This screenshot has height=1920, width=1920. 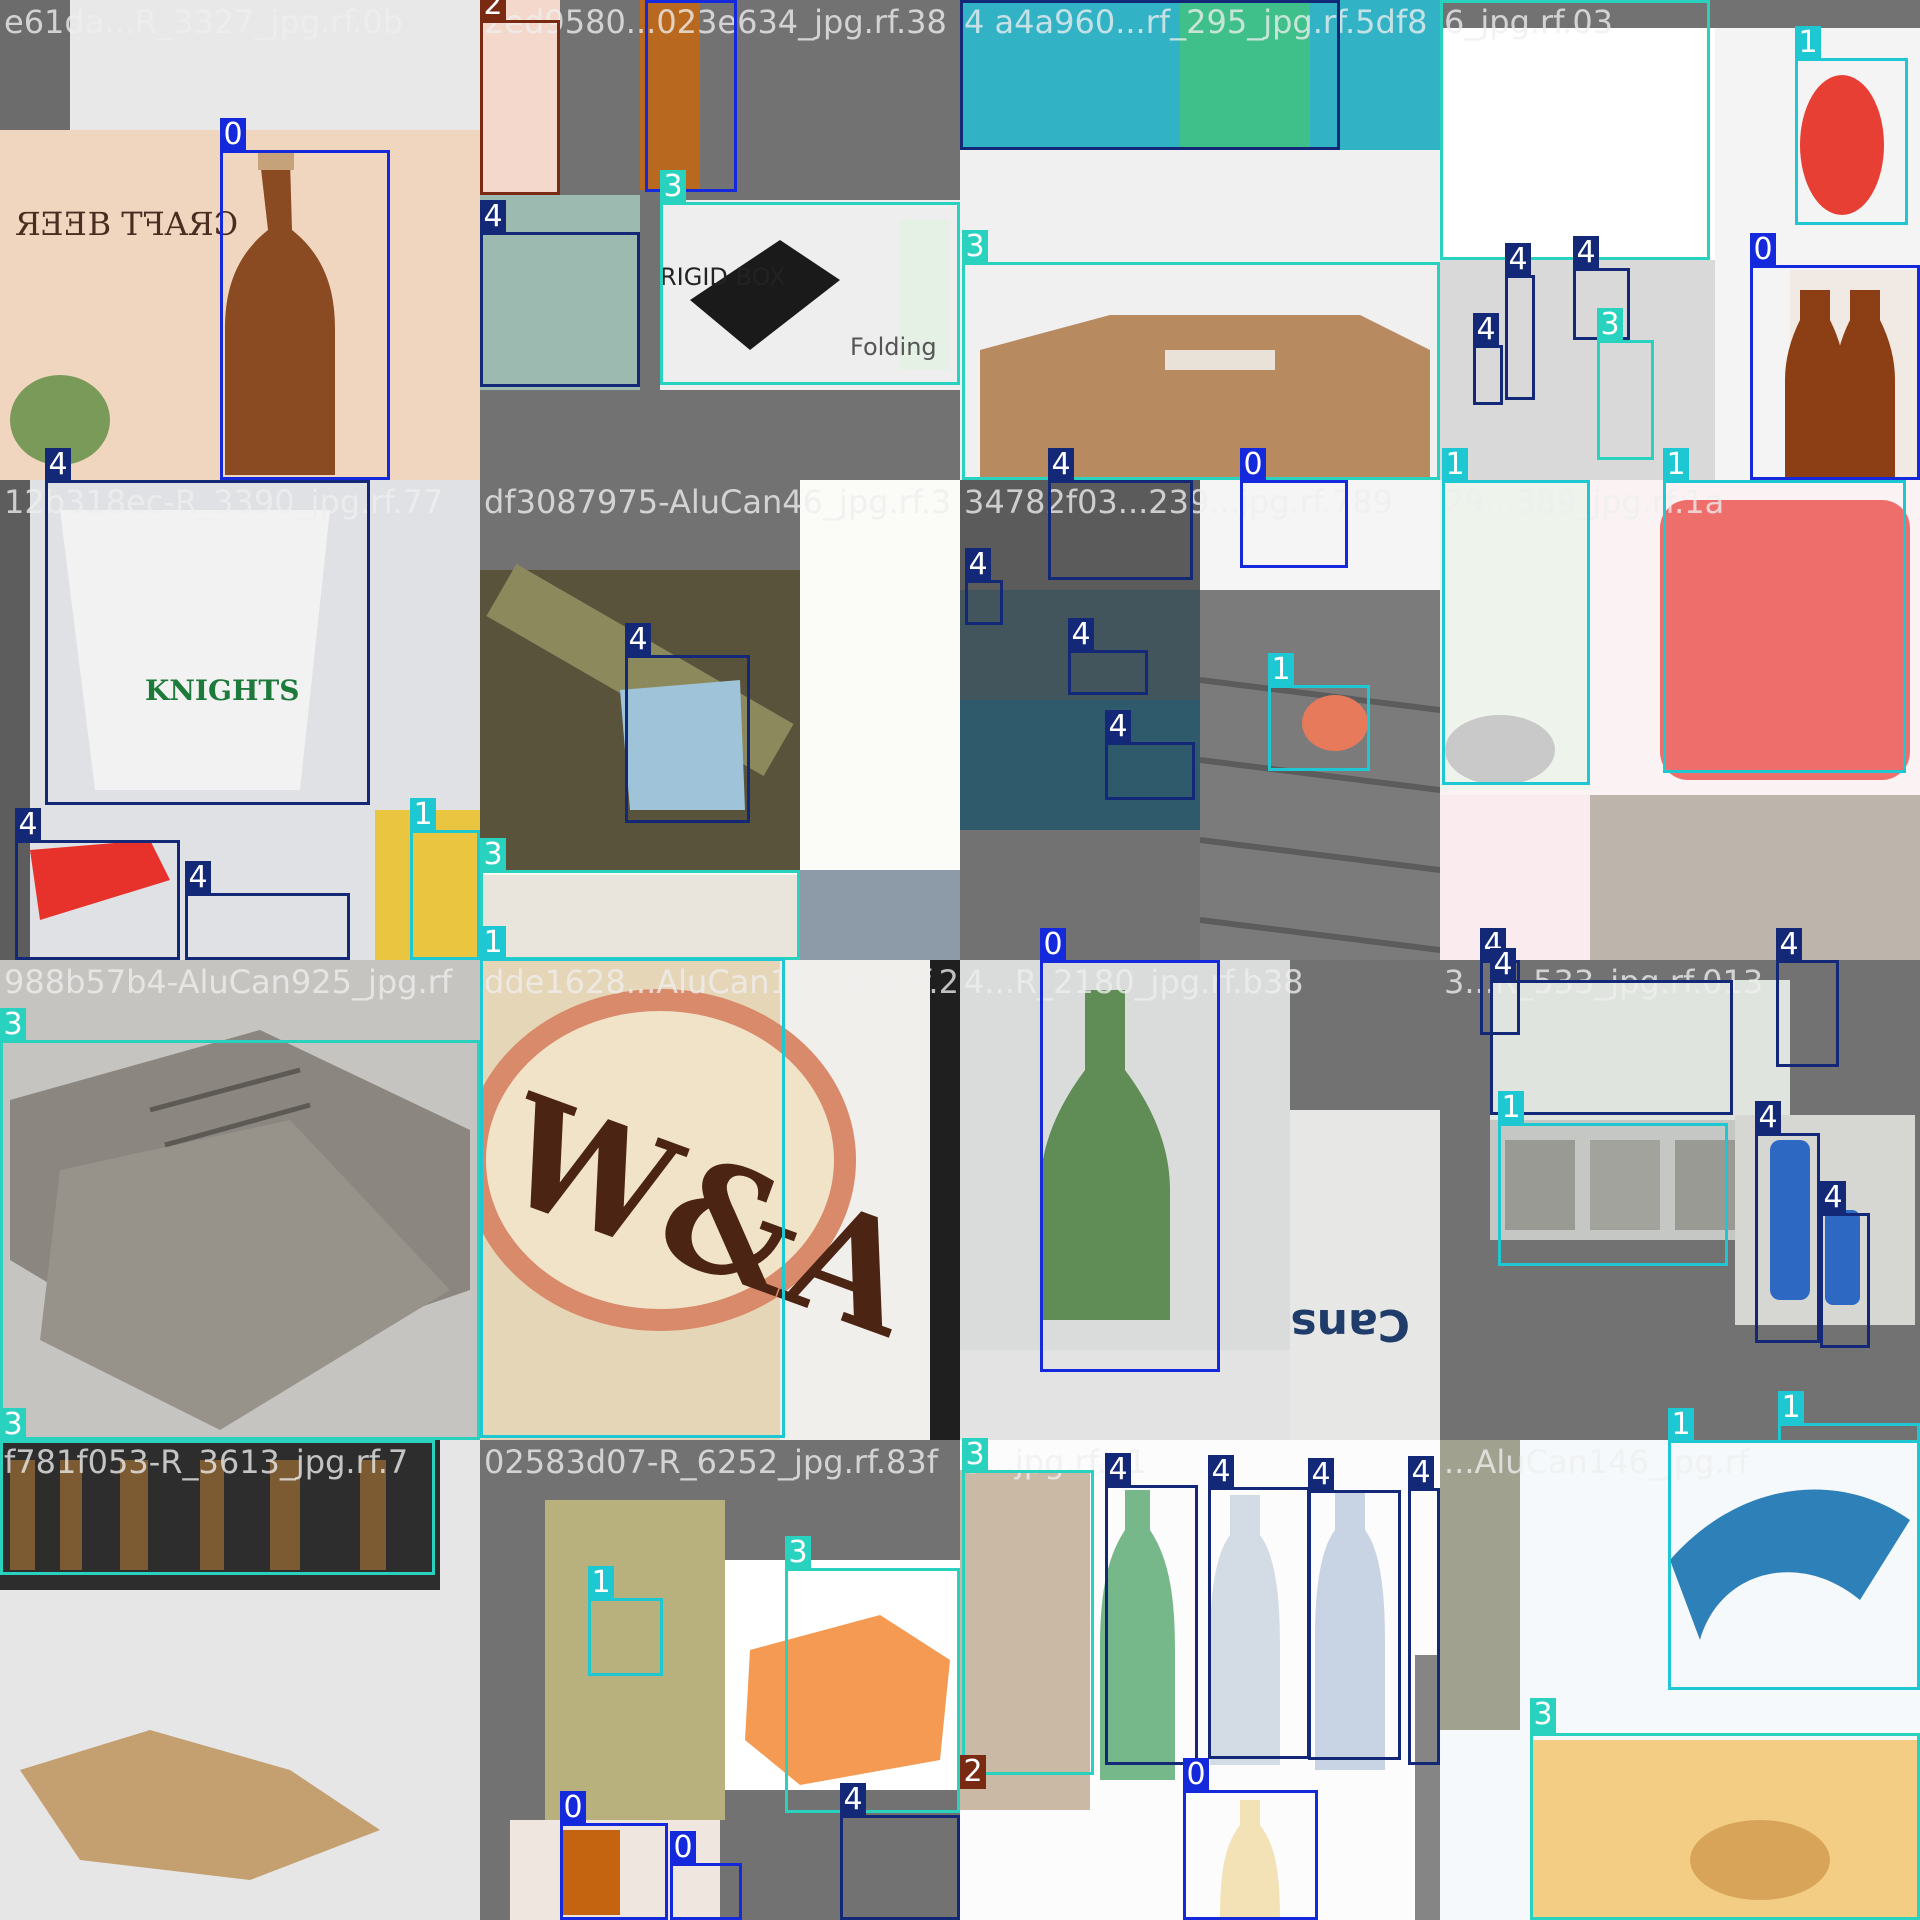 What do you see at coordinates (126, 224) in the screenshot?
I see `svg-text: ЯƎƎB TꟻAЯƆ` at bounding box center [126, 224].